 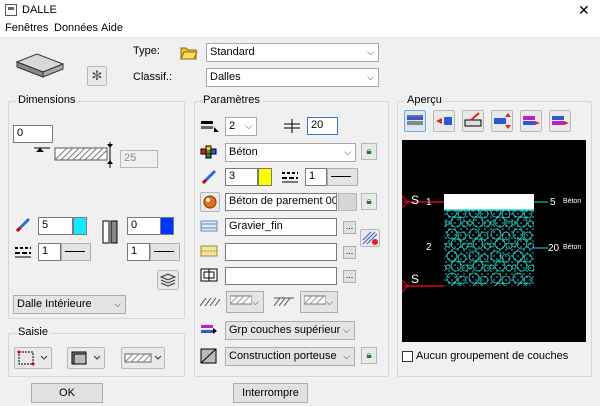 What do you see at coordinates (80, 226) in the screenshot?
I see `pen-color-swatch` at bounding box center [80, 226].